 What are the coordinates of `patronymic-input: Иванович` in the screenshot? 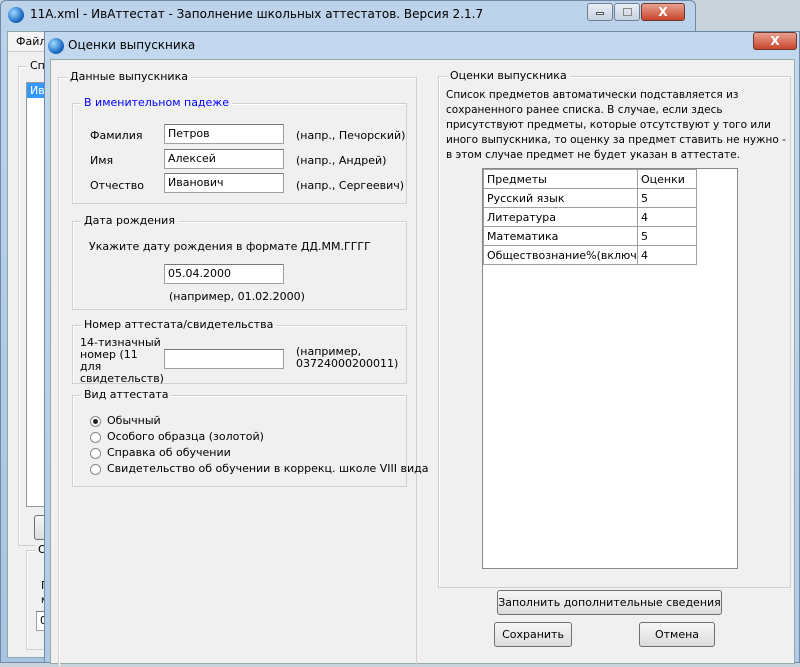 It's located at (224, 183).